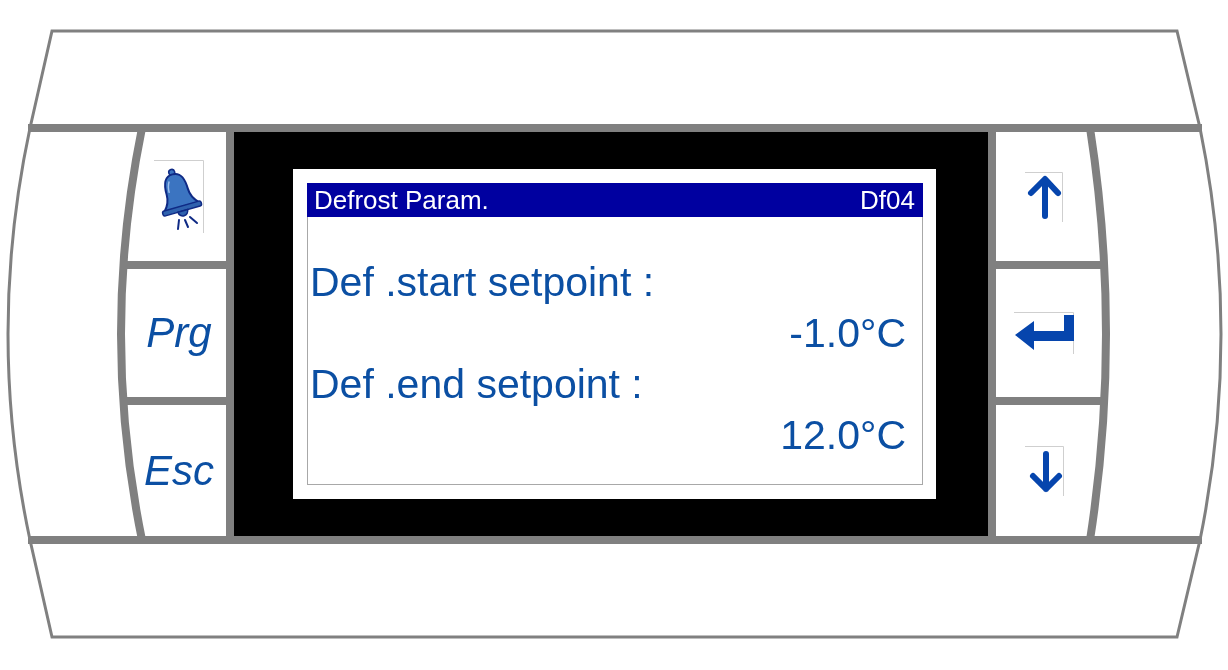  Describe the element at coordinates (181, 470) in the screenshot. I see `esc-button: Esc` at that location.